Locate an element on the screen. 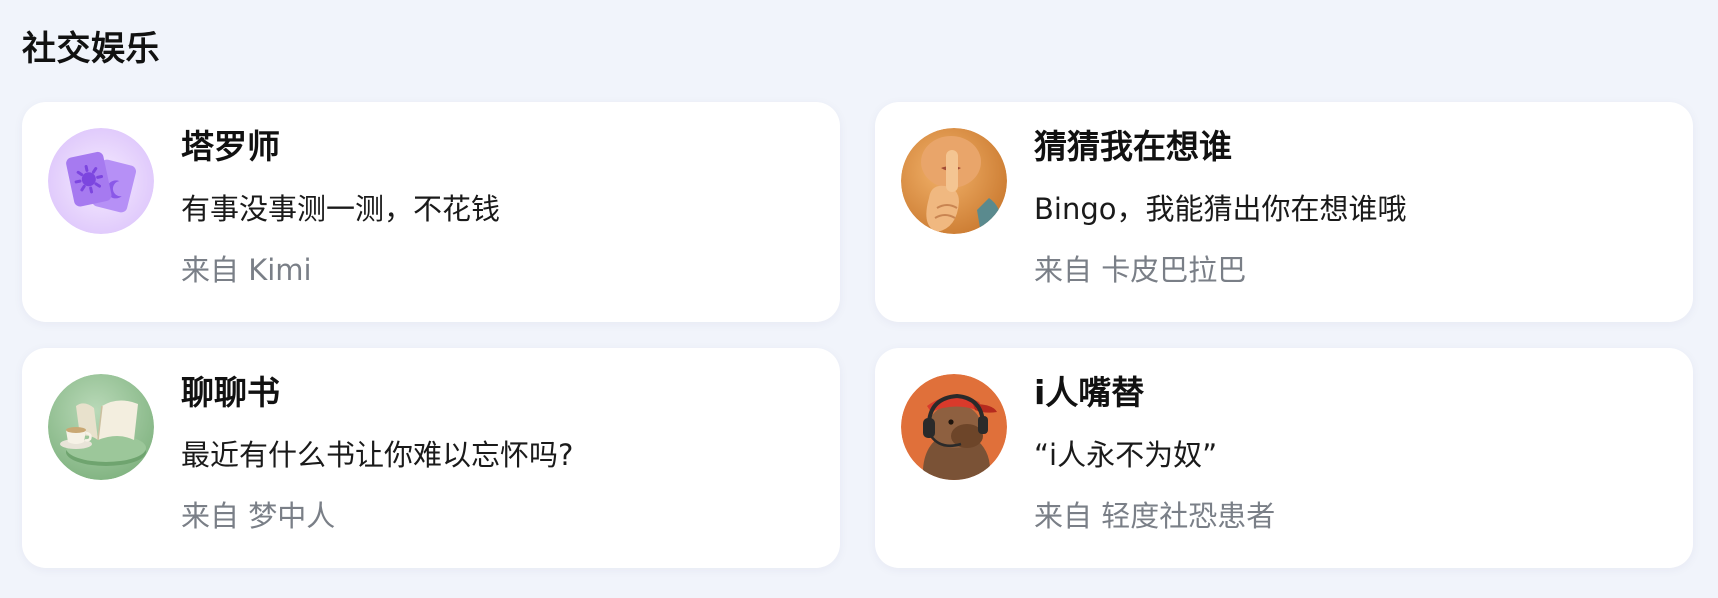 The width and height of the screenshot is (1718, 598). bot-description: 最近有什么书让你难以忘怀吗? is located at coordinates (377, 455).